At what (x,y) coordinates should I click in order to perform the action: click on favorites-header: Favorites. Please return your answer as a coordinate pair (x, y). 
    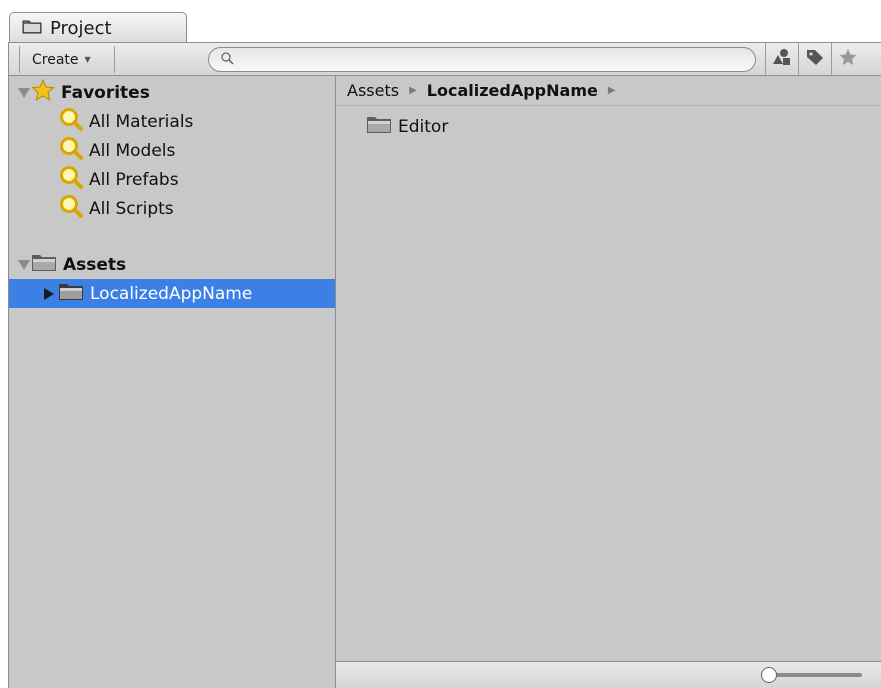
    Looking at the image, I should click on (172, 92).